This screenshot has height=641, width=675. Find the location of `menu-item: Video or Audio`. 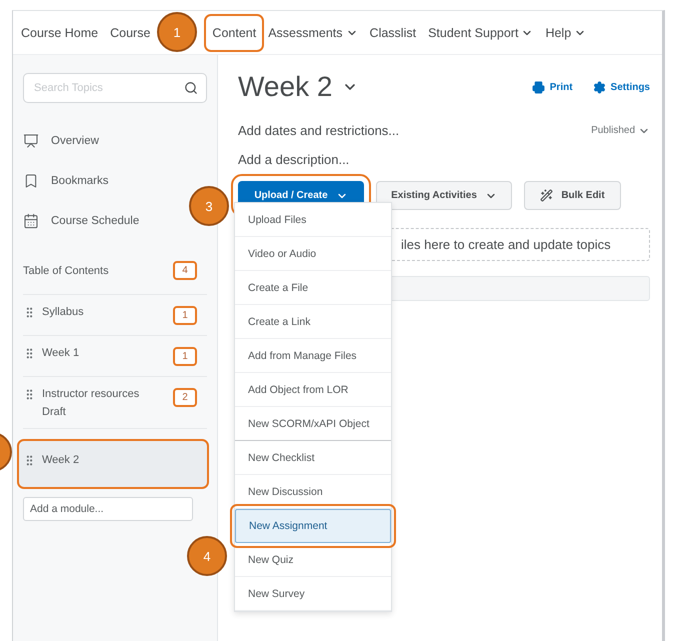

menu-item: Video or Audio is located at coordinates (313, 254).